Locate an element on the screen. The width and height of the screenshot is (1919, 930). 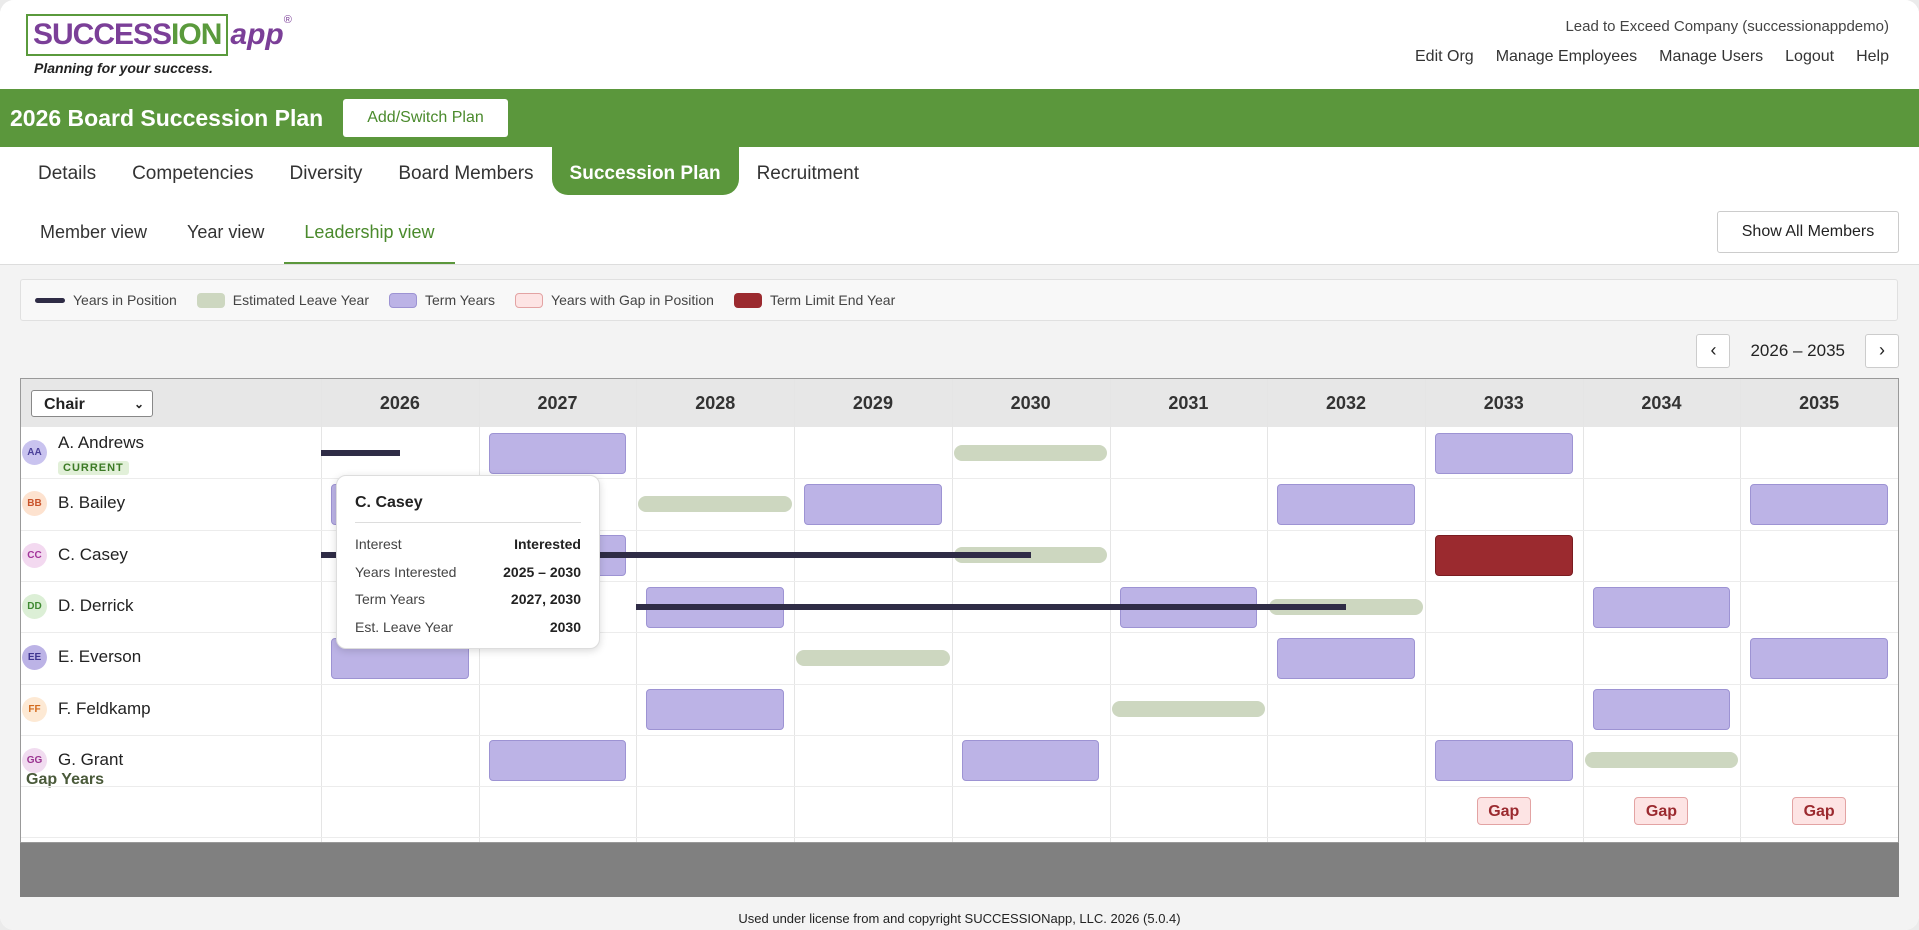
years-in-position-line is located at coordinates (991, 606).